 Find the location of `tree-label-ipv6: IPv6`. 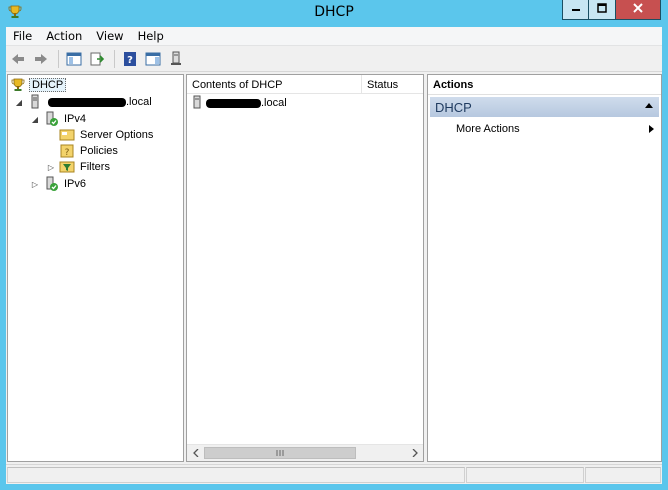

tree-label-ipv6: IPv6 is located at coordinates (75, 184).